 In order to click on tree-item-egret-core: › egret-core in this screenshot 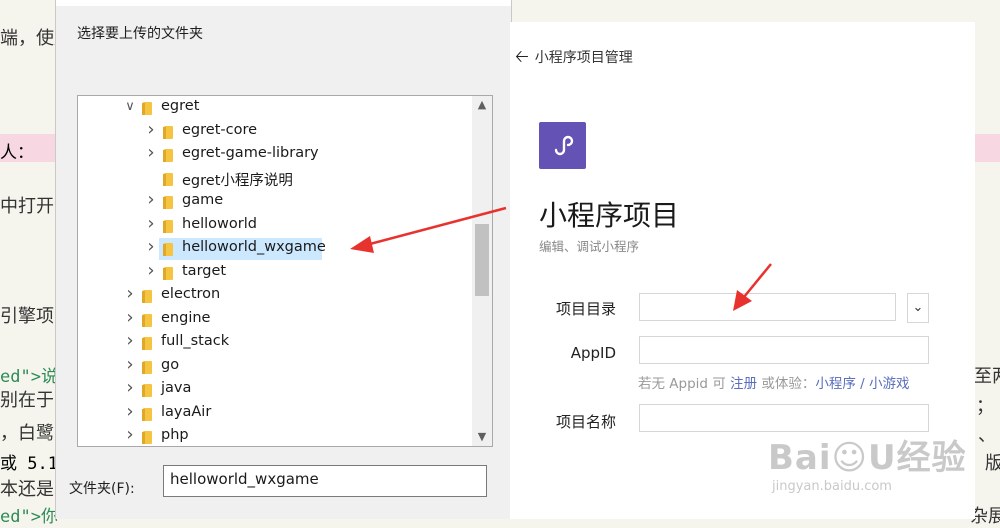, I will do `click(274, 131)`.